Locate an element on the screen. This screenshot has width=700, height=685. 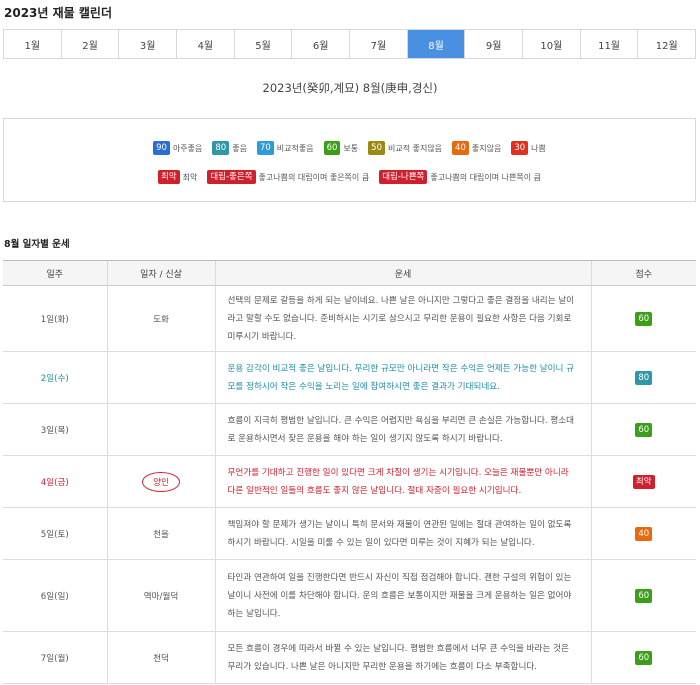
legend-label: 비교적 좋지않음 is located at coordinates (415, 148).